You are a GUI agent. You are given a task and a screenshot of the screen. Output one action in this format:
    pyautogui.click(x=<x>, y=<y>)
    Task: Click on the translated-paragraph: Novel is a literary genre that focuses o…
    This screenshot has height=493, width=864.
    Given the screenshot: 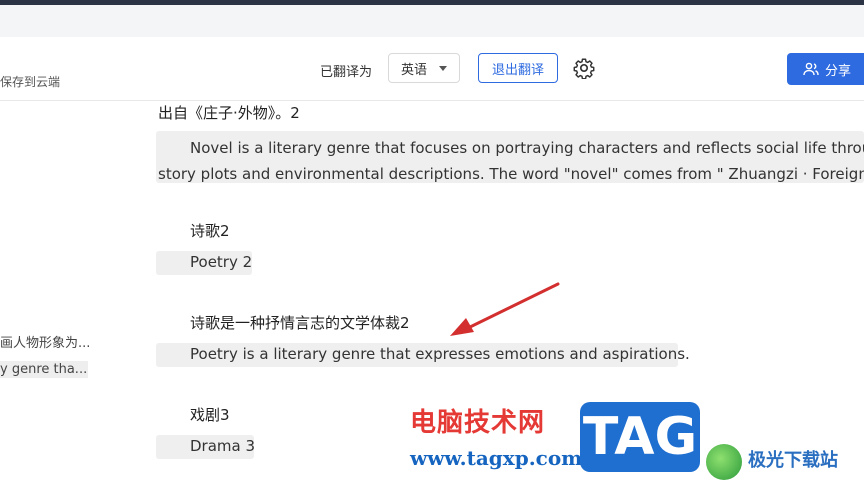 What is the action you would take?
    pyautogui.click(x=510, y=157)
    